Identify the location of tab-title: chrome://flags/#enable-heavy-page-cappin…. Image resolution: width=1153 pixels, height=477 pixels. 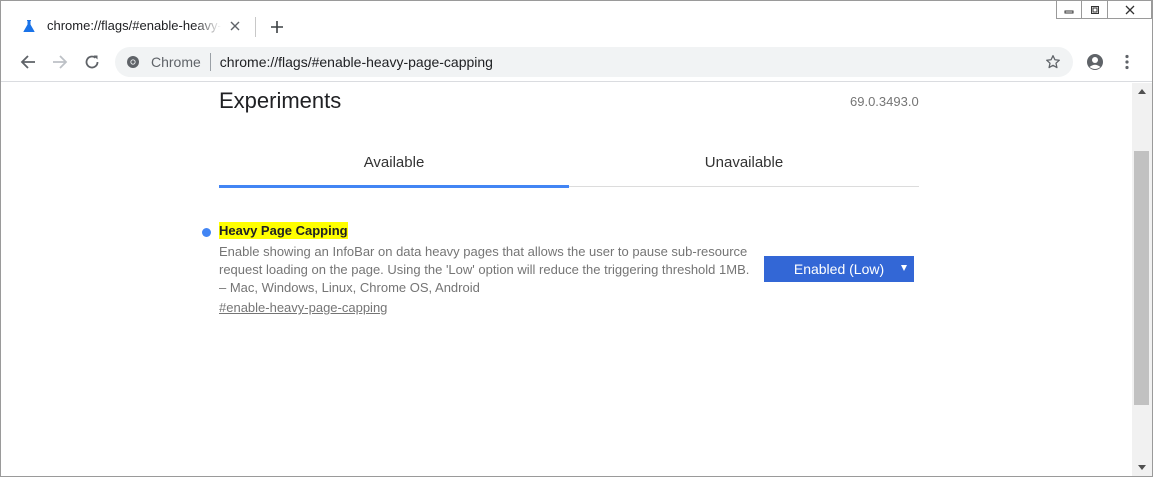
(134, 25).